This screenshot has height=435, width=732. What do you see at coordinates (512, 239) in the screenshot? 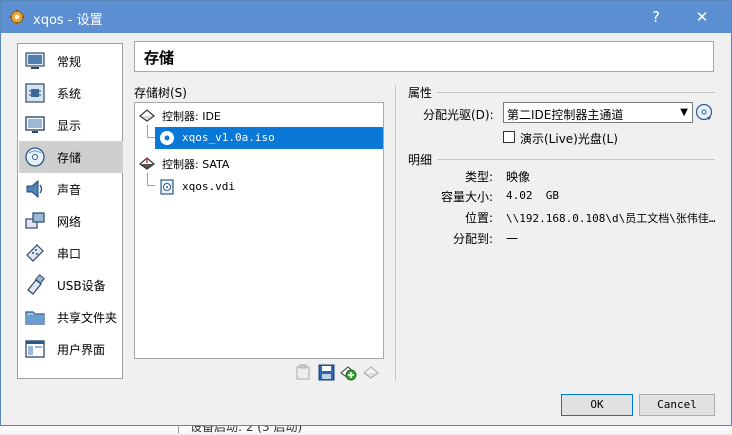
I see `detail-attached-value: 一` at bounding box center [512, 239].